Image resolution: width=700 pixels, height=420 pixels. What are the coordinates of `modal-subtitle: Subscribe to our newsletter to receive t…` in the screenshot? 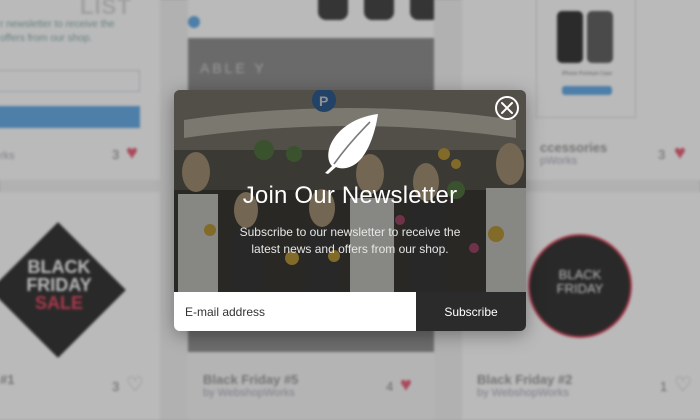 It's located at (350, 240).